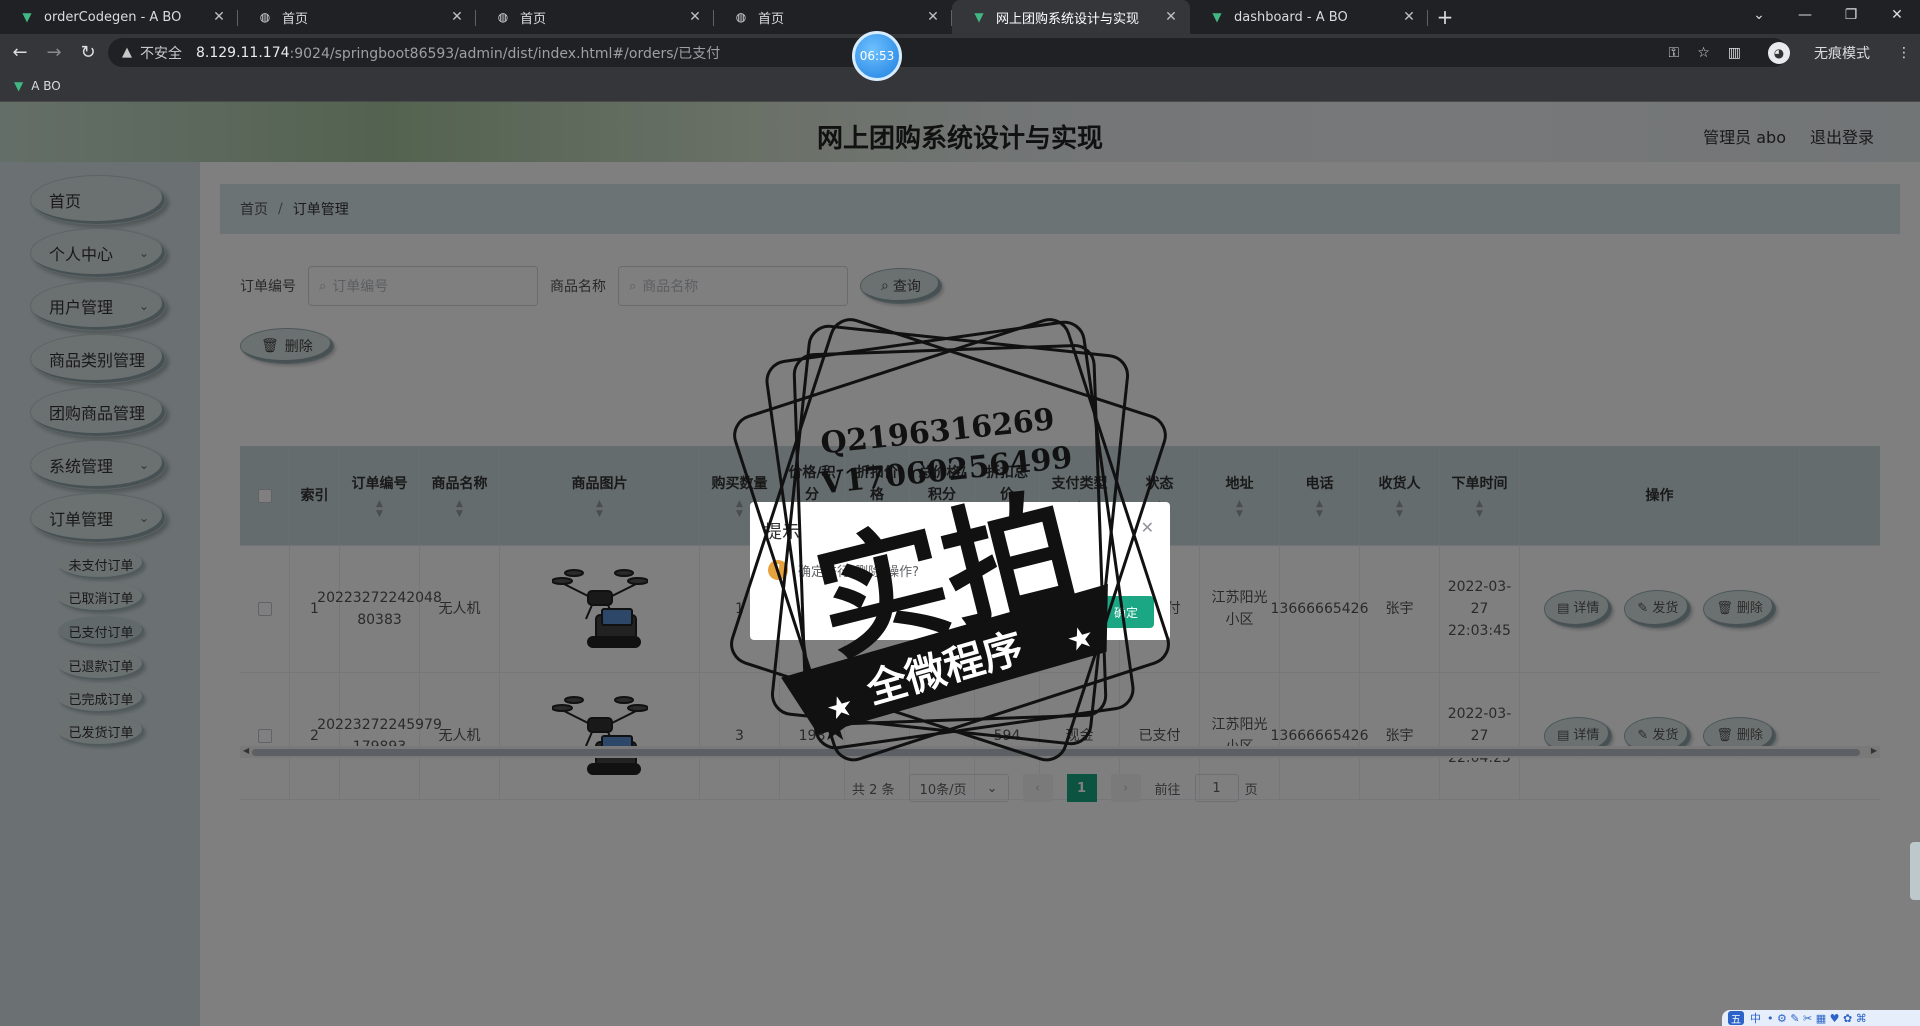 The width and height of the screenshot is (1920, 1026). I want to click on tab-divider, so click(1427, 18).